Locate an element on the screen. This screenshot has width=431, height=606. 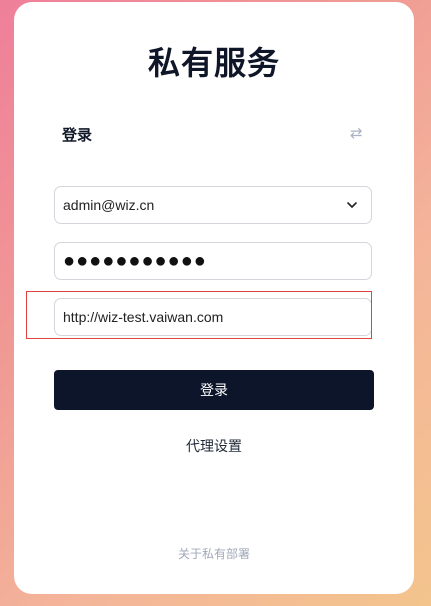
server-url-field is located at coordinates (213, 317).